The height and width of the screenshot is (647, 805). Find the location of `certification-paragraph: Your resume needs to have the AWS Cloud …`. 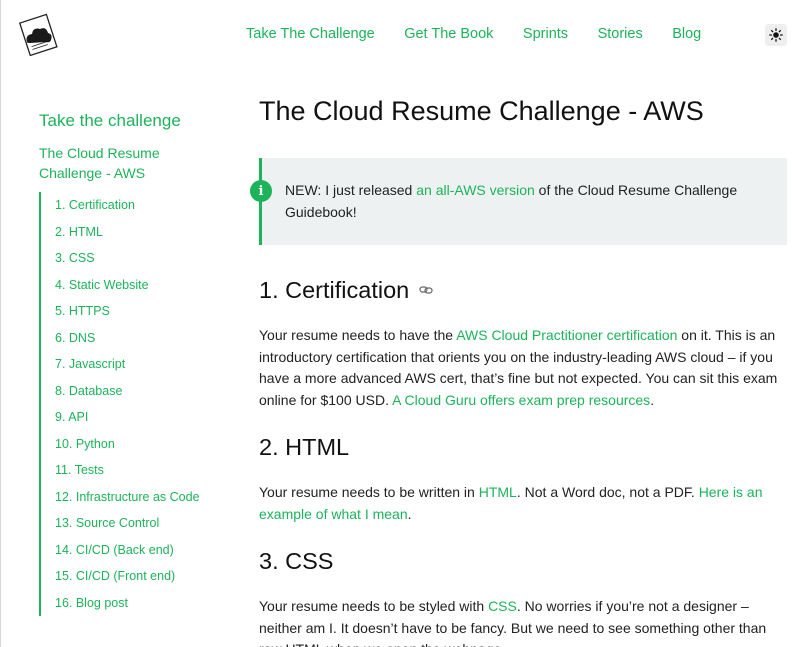

certification-paragraph: Your resume needs to have the AWS Cloud … is located at coordinates (524, 368).